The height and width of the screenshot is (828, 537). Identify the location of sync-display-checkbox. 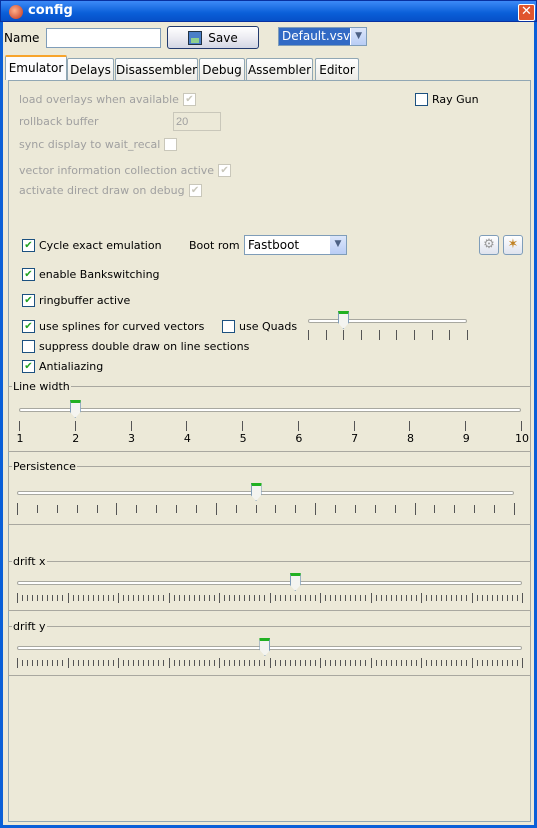
(171, 144).